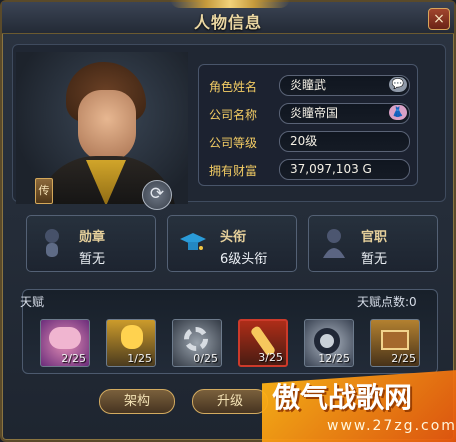 This screenshot has width=456, height=442. I want to click on talent-slot-gear: 0/25, so click(197, 343).